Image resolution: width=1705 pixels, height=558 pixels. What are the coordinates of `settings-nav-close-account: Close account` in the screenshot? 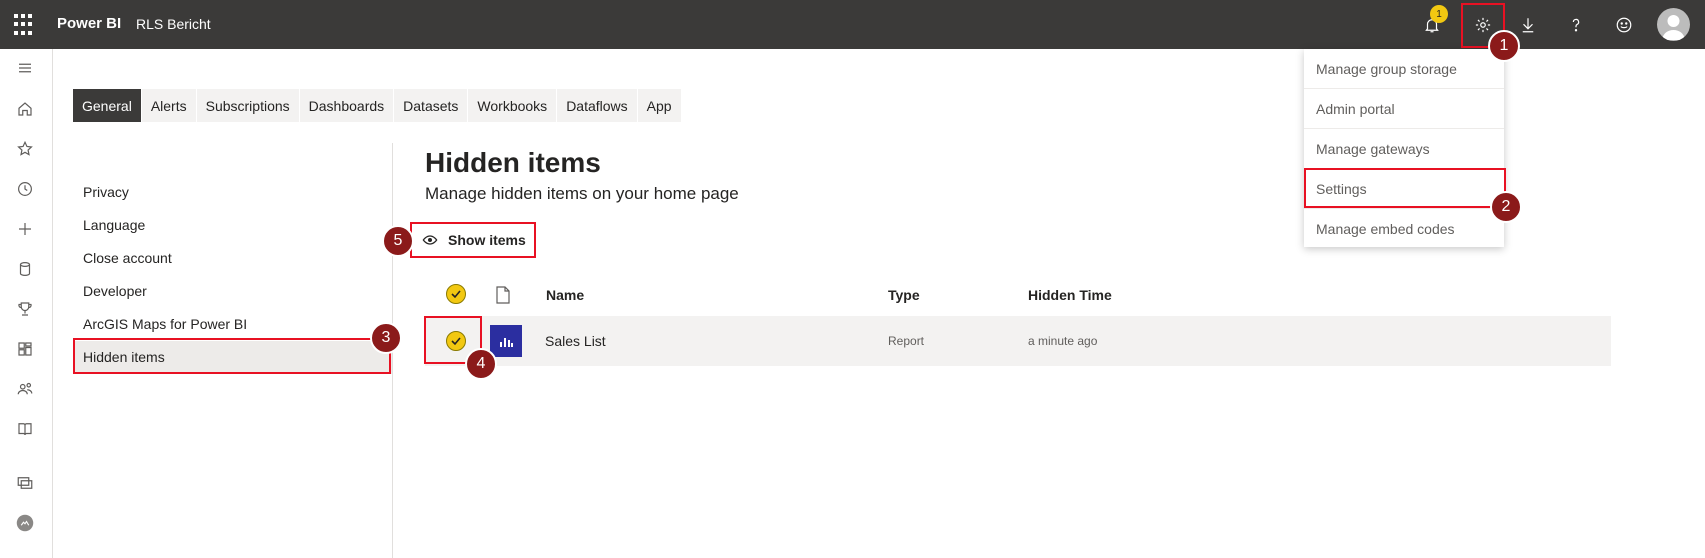 It's located at (233, 258).